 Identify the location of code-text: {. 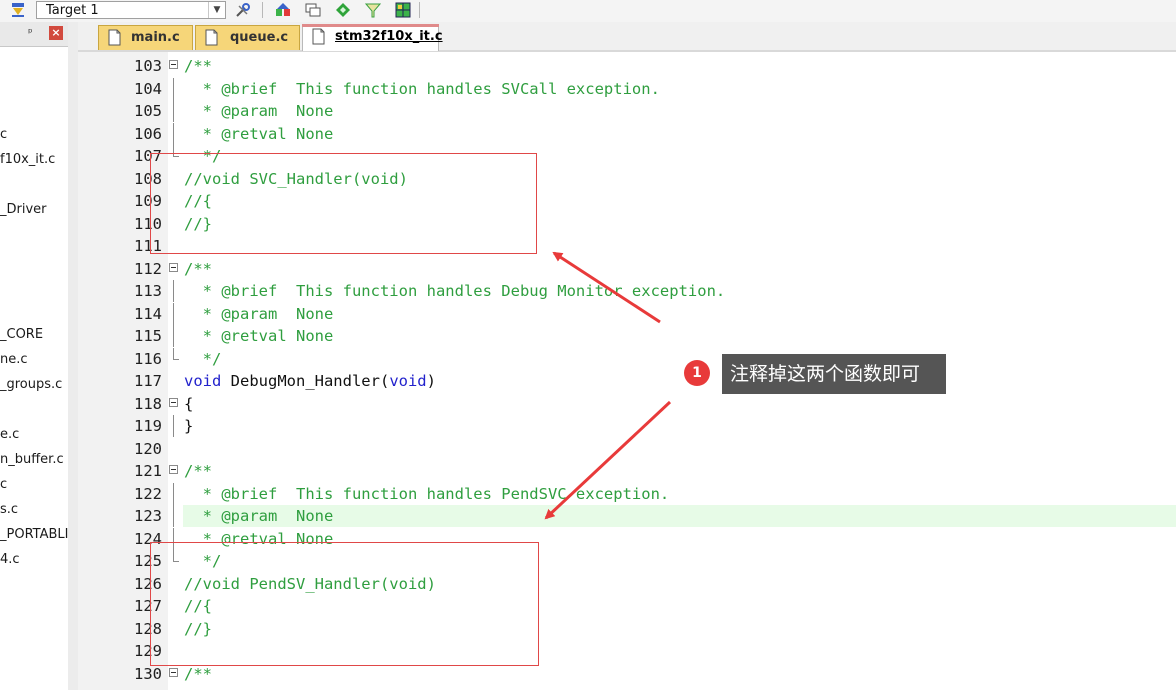
(189, 403).